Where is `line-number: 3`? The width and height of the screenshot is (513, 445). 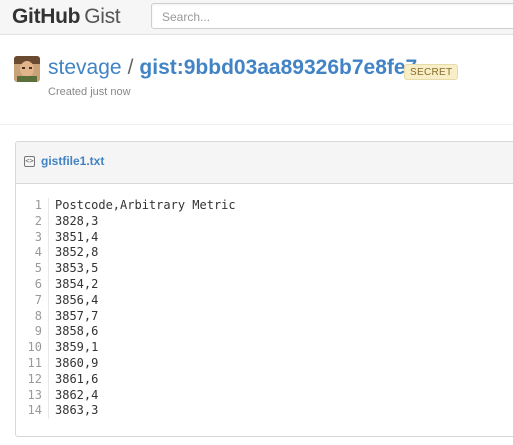
line-number: 3 is located at coordinates (29, 238).